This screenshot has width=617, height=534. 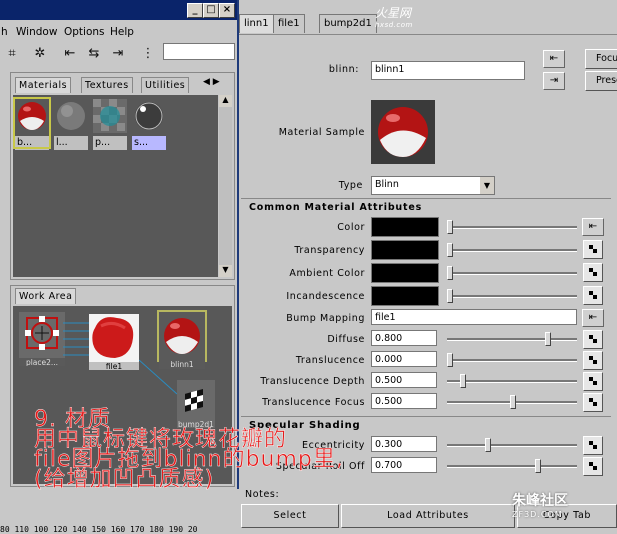 I want to click on toolbar-input, so click(x=199, y=51).